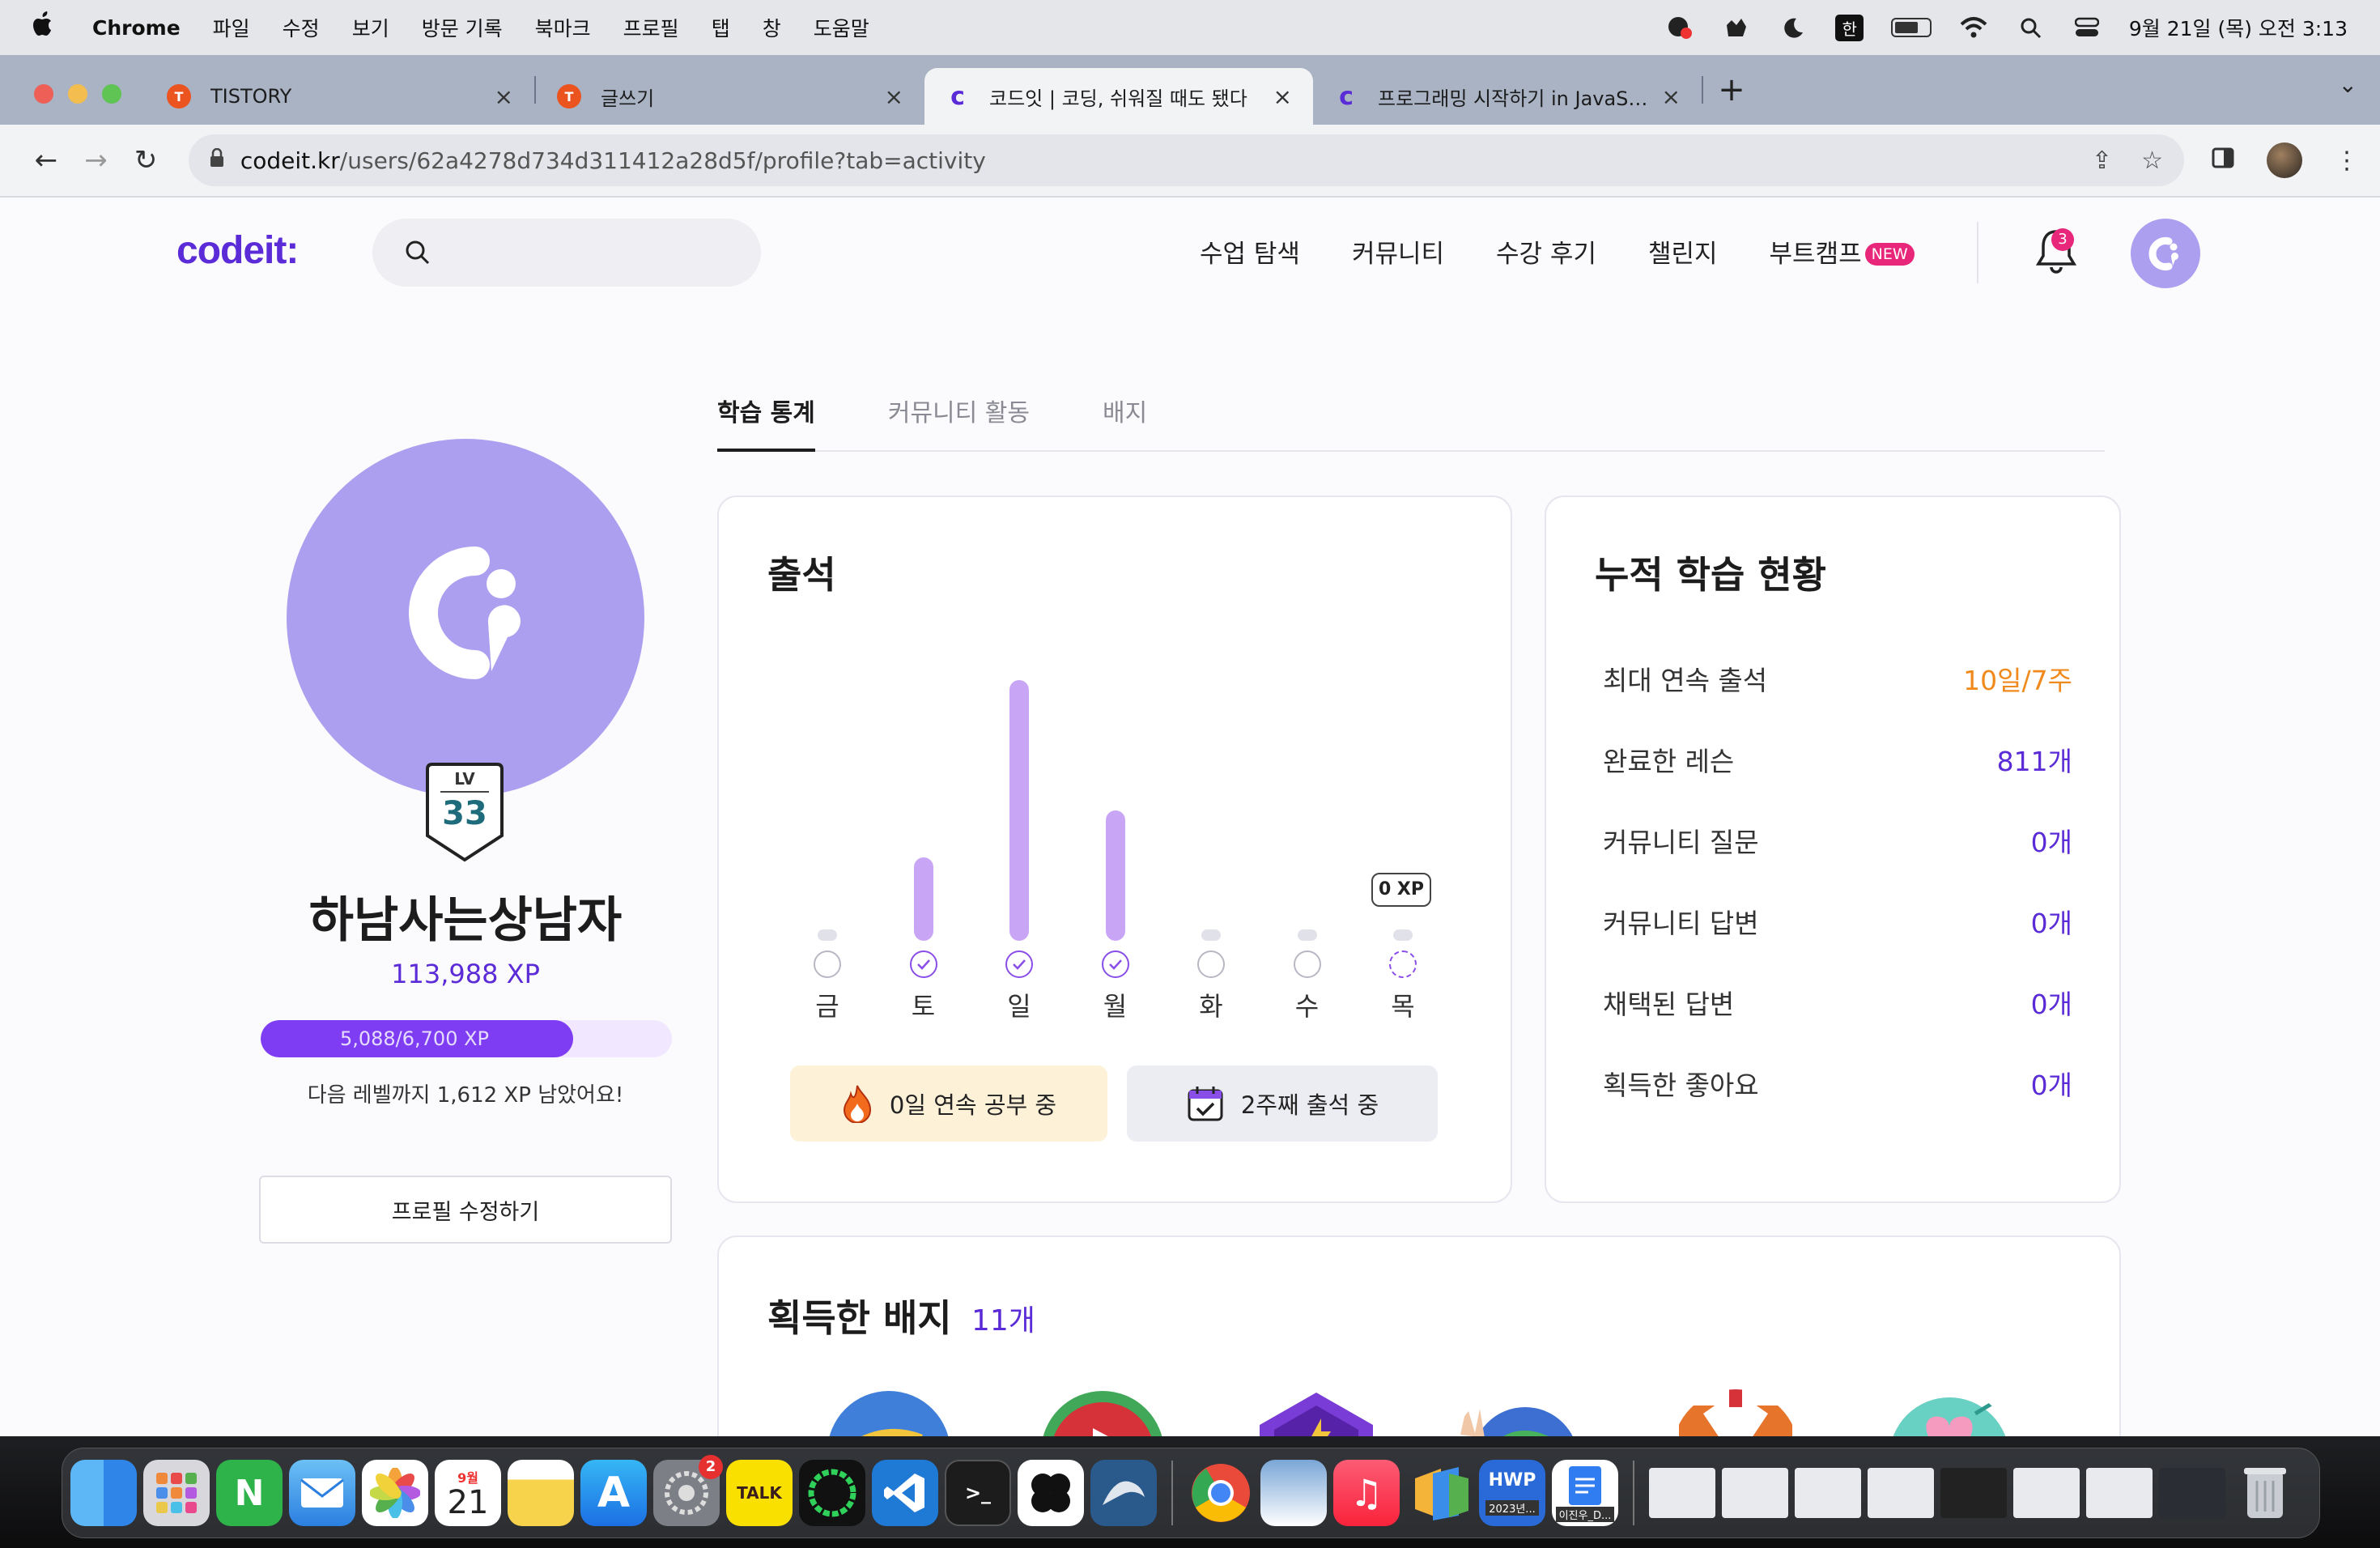  What do you see at coordinates (96, 160) in the screenshot?
I see `forward-arrow-icon: →` at bounding box center [96, 160].